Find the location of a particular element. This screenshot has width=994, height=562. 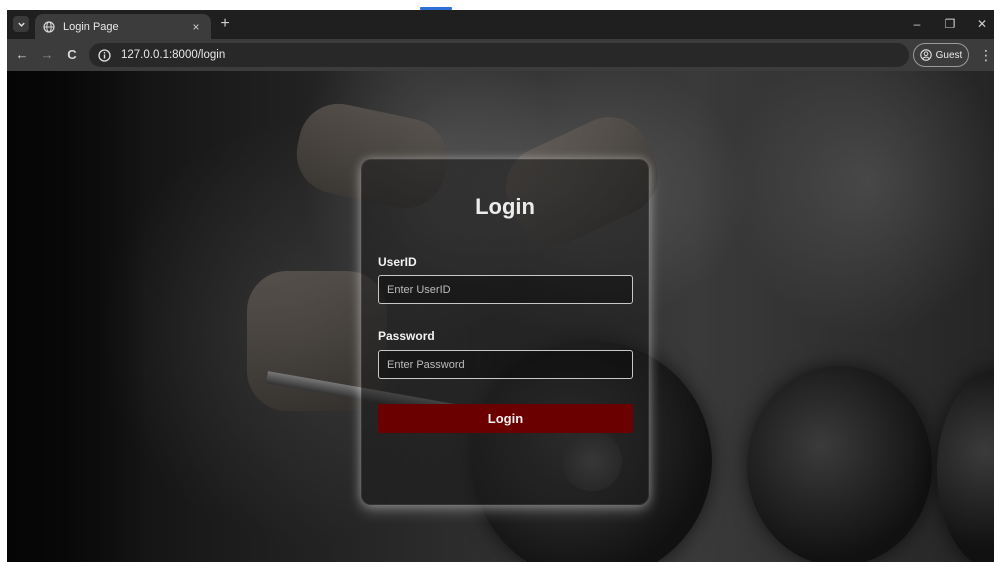

info-circle-icon is located at coordinates (104, 55).